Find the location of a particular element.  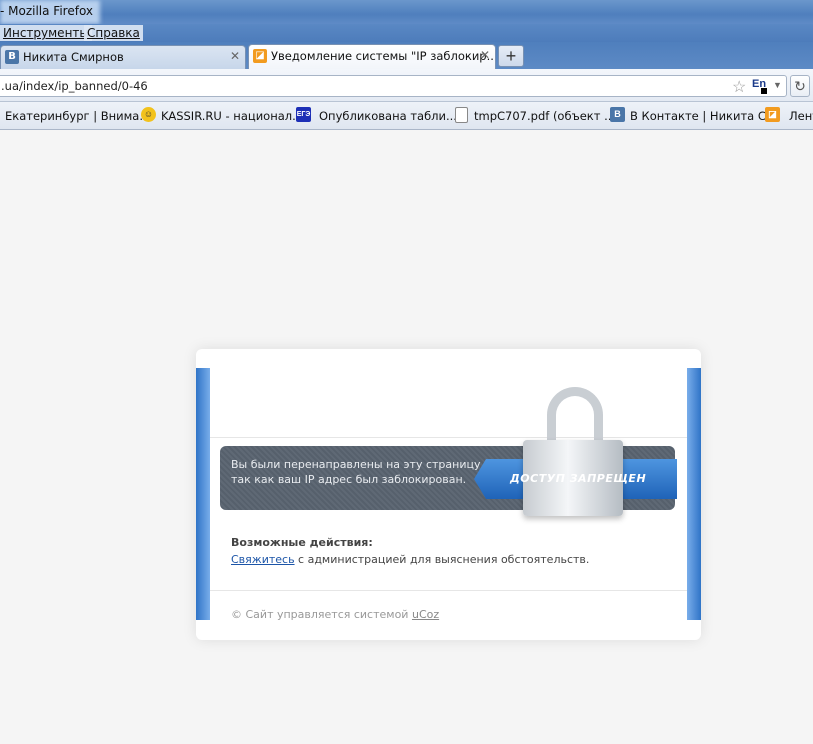

kassir-icon: ☺ is located at coordinates (148, 114).